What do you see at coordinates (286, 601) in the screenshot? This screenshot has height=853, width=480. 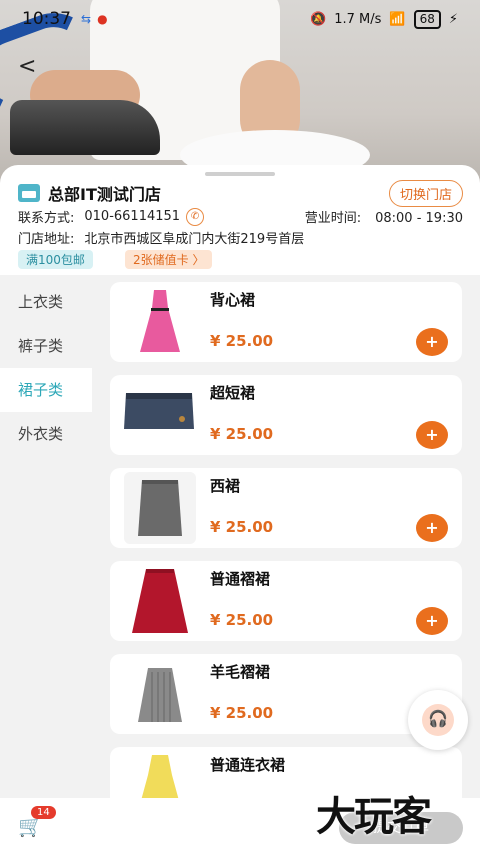 I see `product-card: 普通褶裙 ¥ 25.00 +` at bounding box center [286, 601].